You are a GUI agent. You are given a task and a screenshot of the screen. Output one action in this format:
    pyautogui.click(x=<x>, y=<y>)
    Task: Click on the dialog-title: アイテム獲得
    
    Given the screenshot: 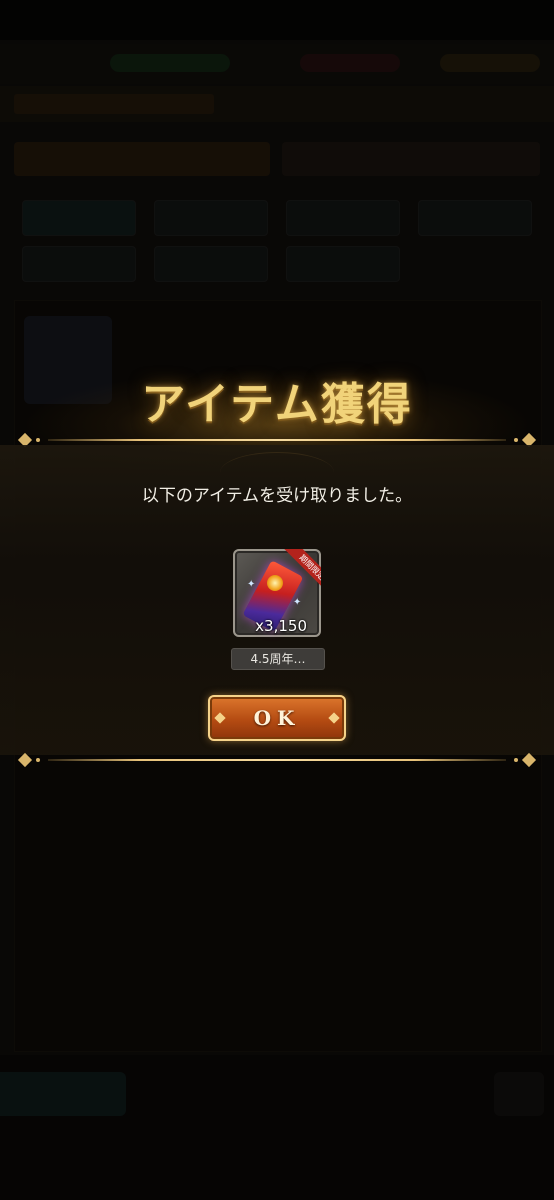 What is the action you would take?
    pyautogui.click(x=277, y=404)
    